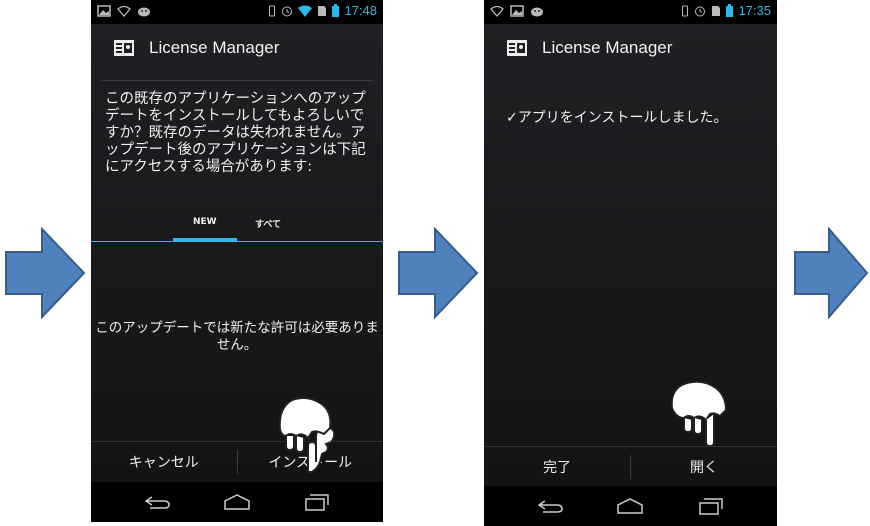 This screenshot has width=870, height=526. Describe the element at coordinates (237, 336) in the screenshot. I see `no-permission-text: このアップデートでは新たな許可は必要ありません。` at that location.